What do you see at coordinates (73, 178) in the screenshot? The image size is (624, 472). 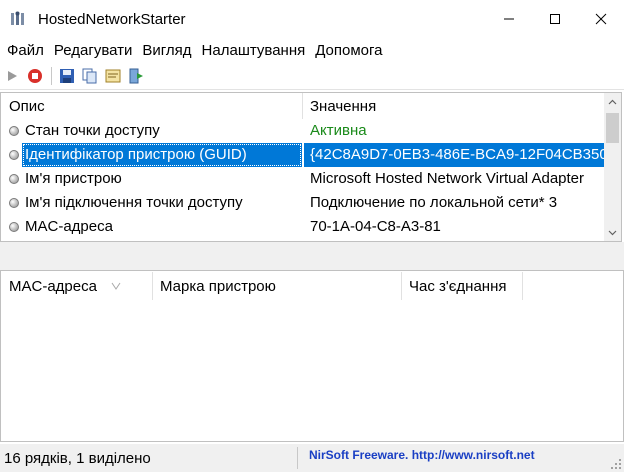 I see `row-description: Ім'я пристрою` at bounding box center [73, 178].